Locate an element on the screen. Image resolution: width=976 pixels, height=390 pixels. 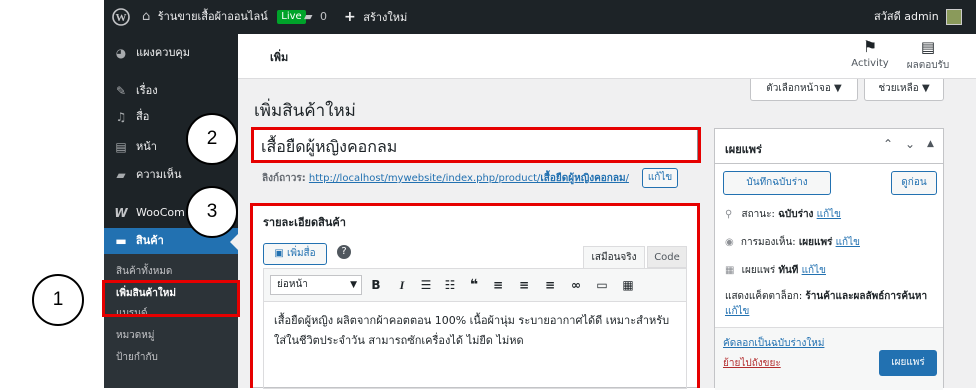
sidebar-item-dashboard: ◕ แผงควบคุม is located at coordinates (171, 53).